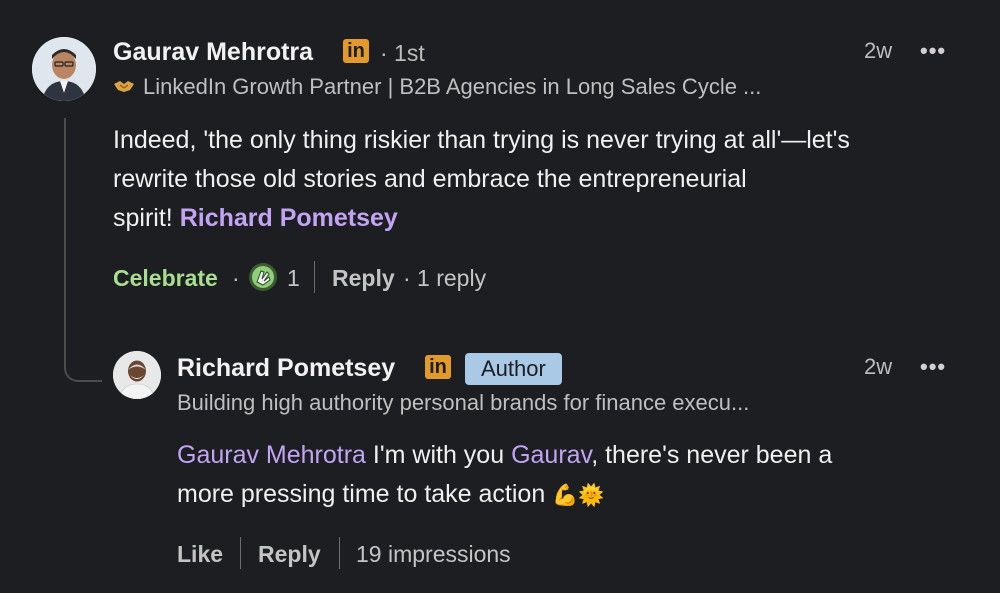 This screenshot has height=593, width=1000. I want to click on replies-count-link: · 1 reply, so click(444, 278).